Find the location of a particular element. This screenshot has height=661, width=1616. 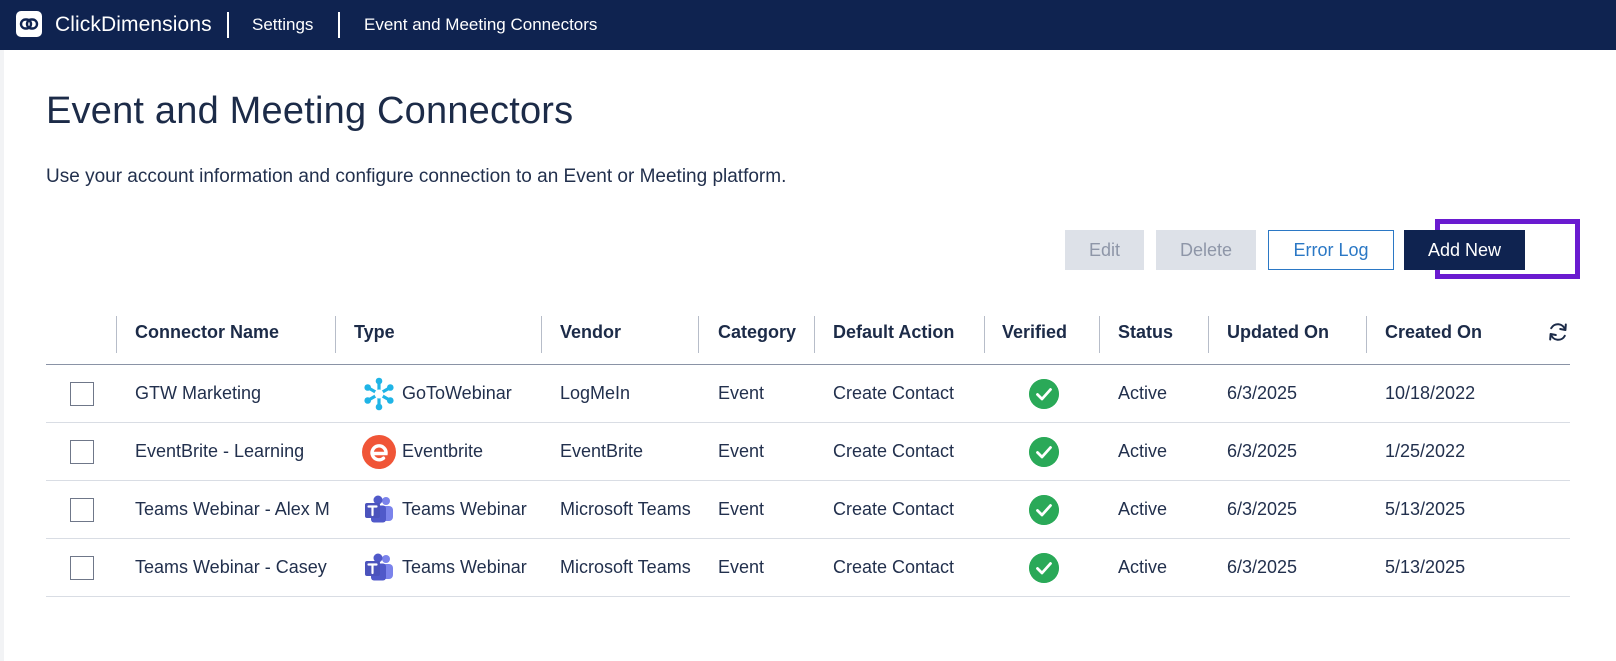

column-header-updated-on: Updated On is located at coordinates (1278, 332).